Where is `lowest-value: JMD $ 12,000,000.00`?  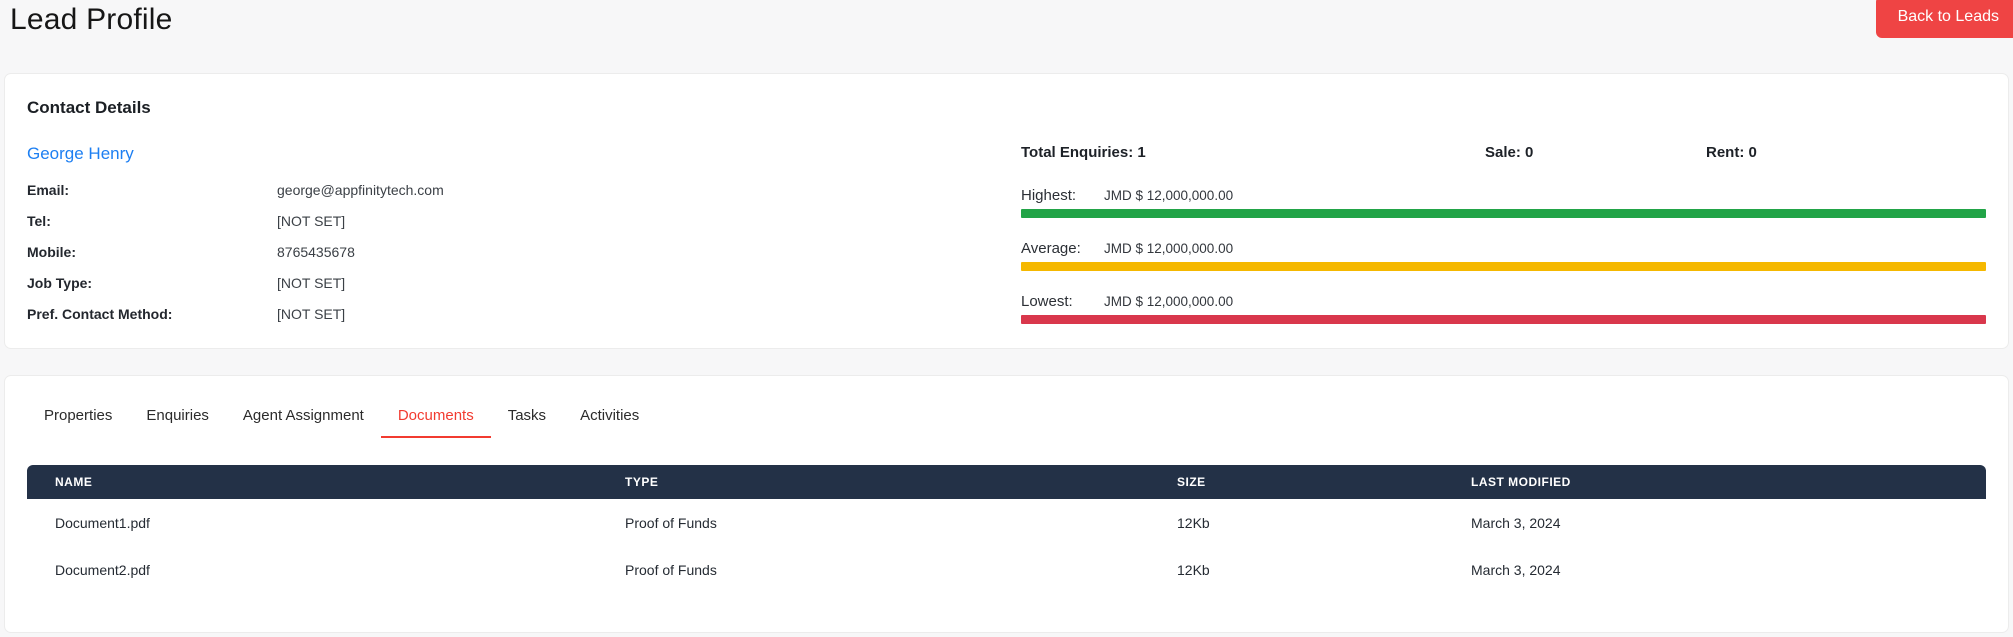 lowest-value: JMD $ 12,000,000.00 is located at coordinates (1169, 301).